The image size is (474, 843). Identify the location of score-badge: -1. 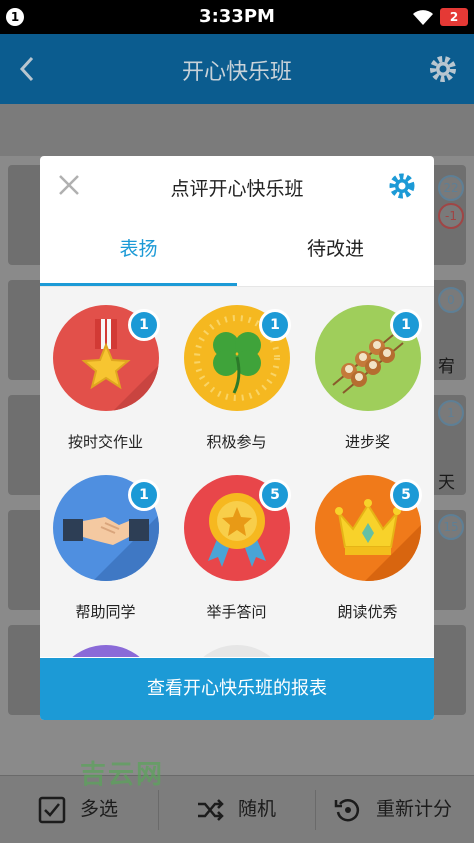
(451, 216).